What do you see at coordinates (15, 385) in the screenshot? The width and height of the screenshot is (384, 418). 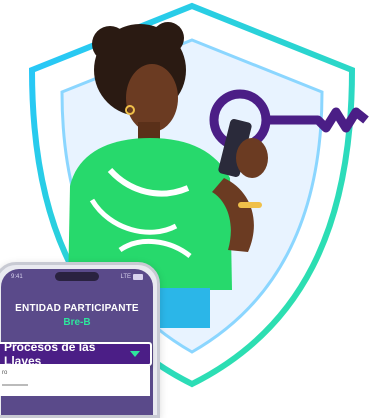 I see `lower-divider` at bounding box center [15, 385].